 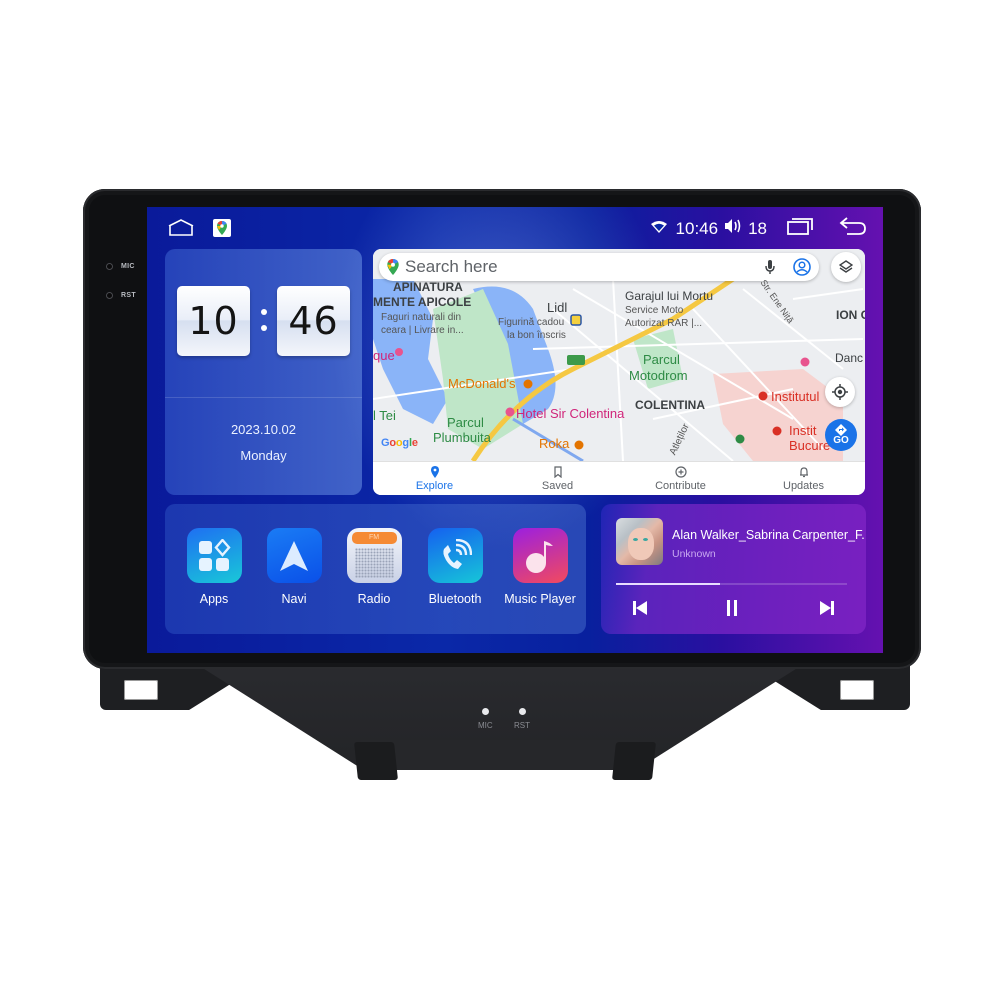 What do you see at coordinates (849, 358) in the screenshot?
I see `map-label: Danc` at bounding box center [849, 358].